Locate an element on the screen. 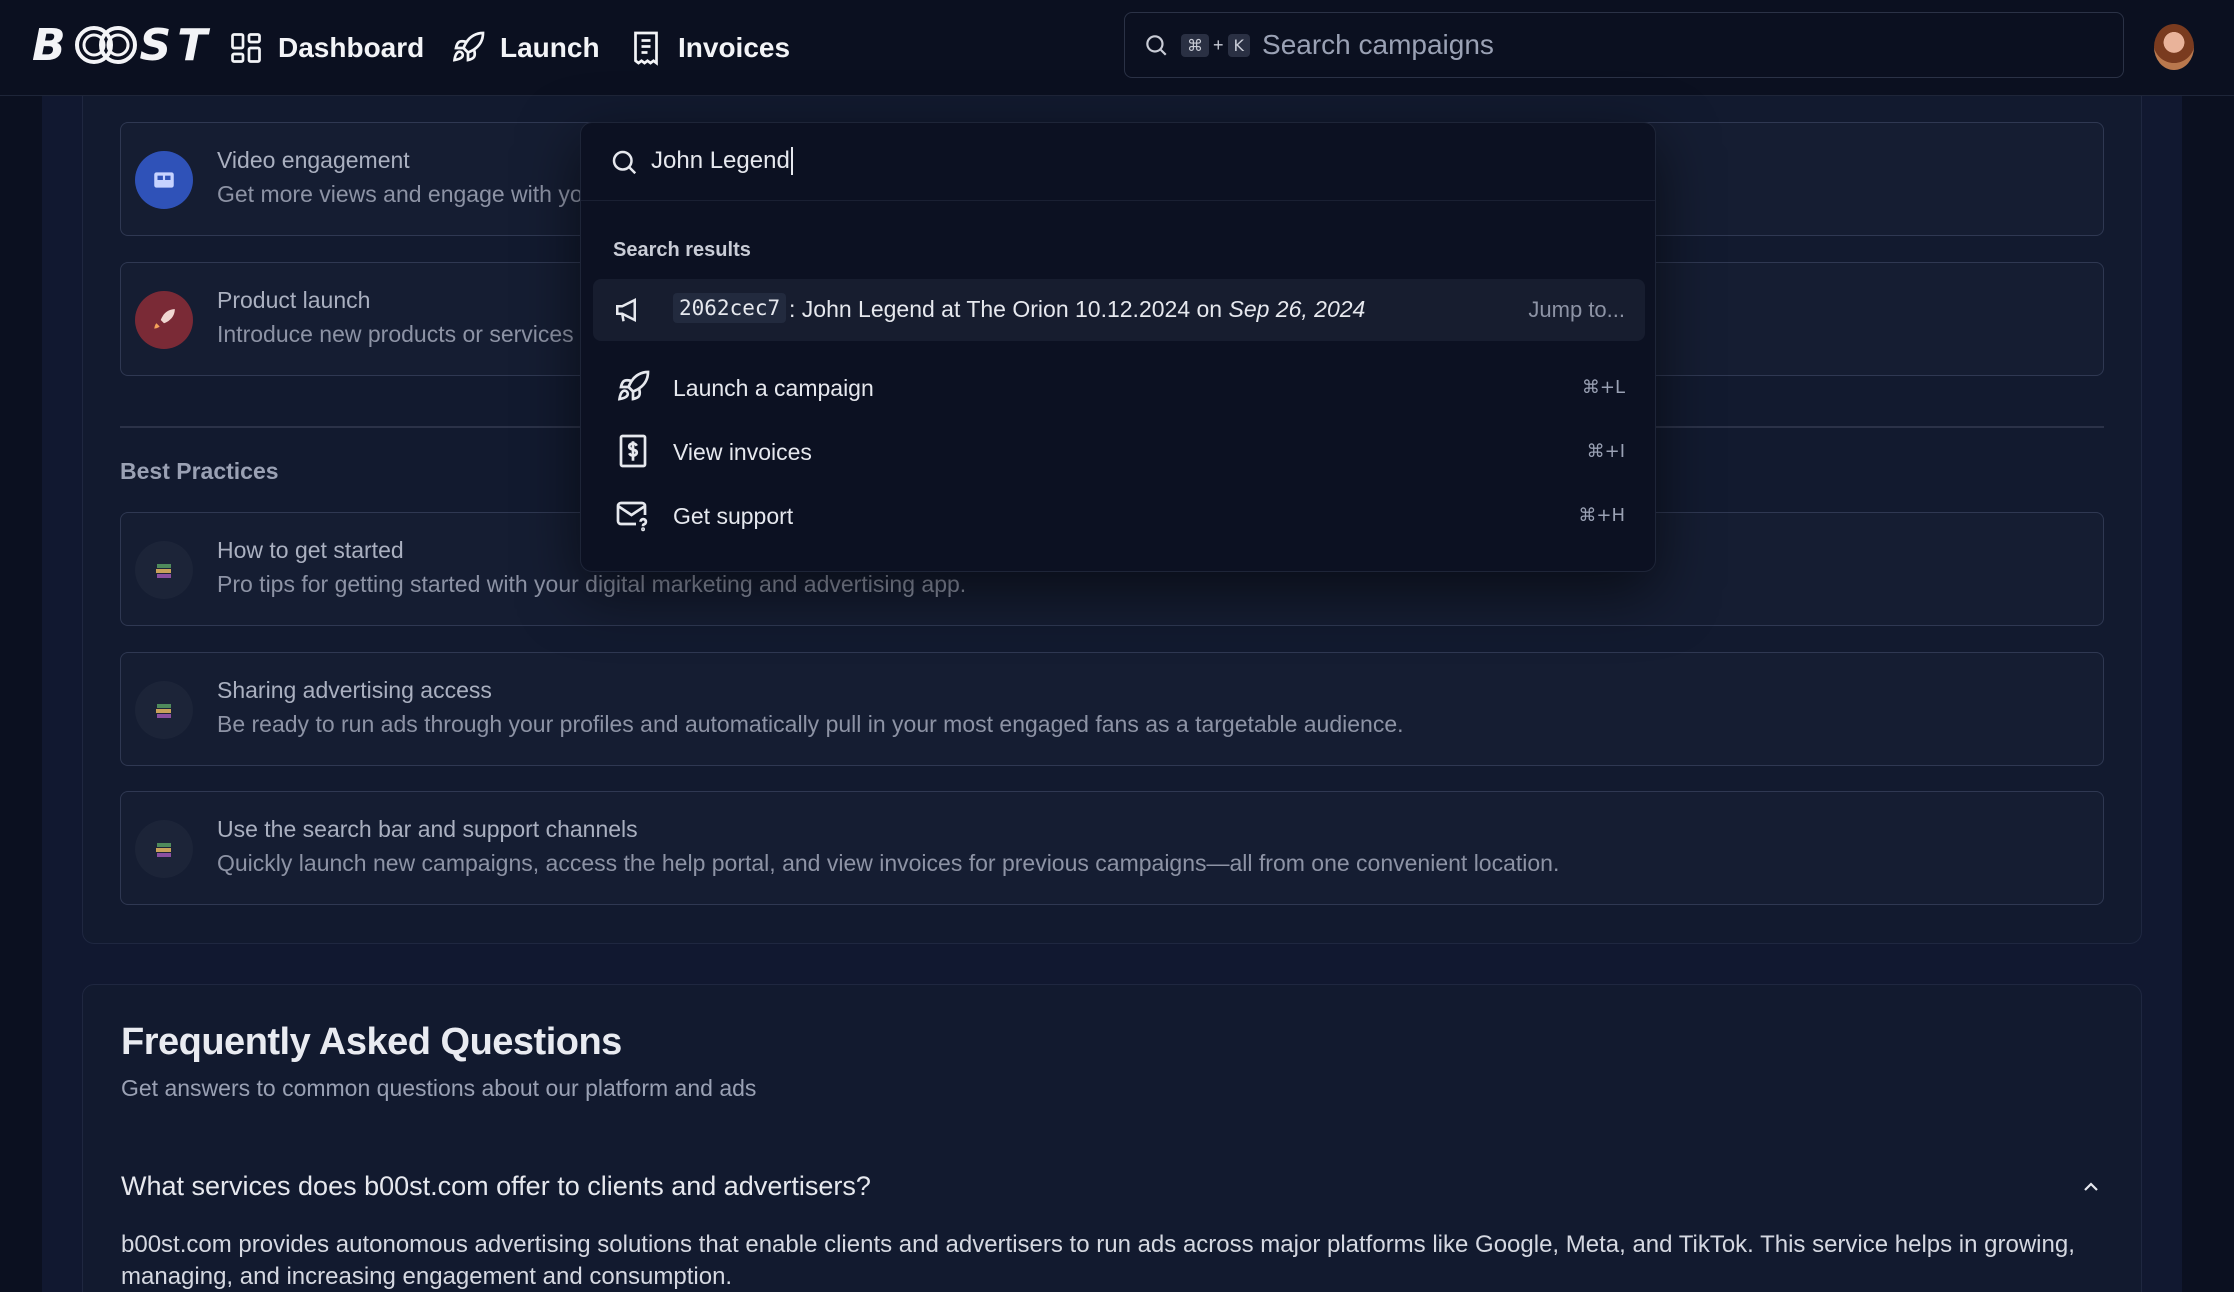  search-campaigns-input is located at coordinates (1612, 45).